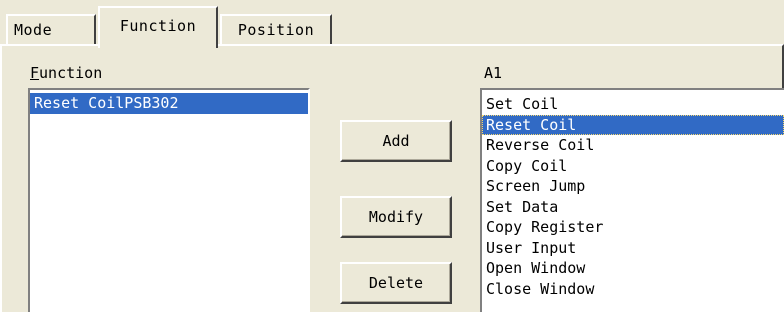  What do you see at coordinates (276, 29) in the screenshot?
I see `tab-position: Position` at bounding box center [276, 29].